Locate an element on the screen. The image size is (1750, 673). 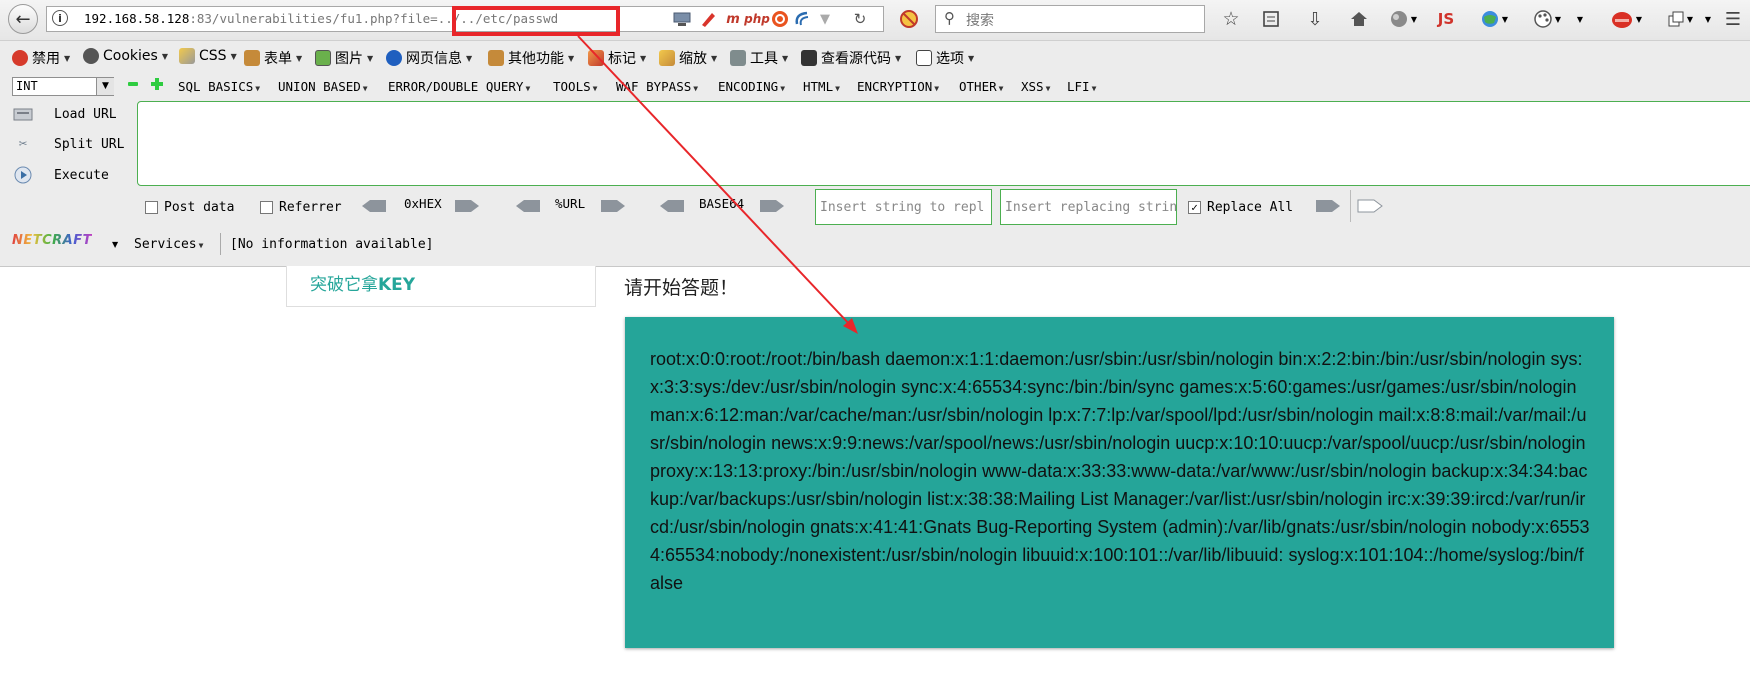
url-decode-arrow-icon is located at coordinates (528, 206).